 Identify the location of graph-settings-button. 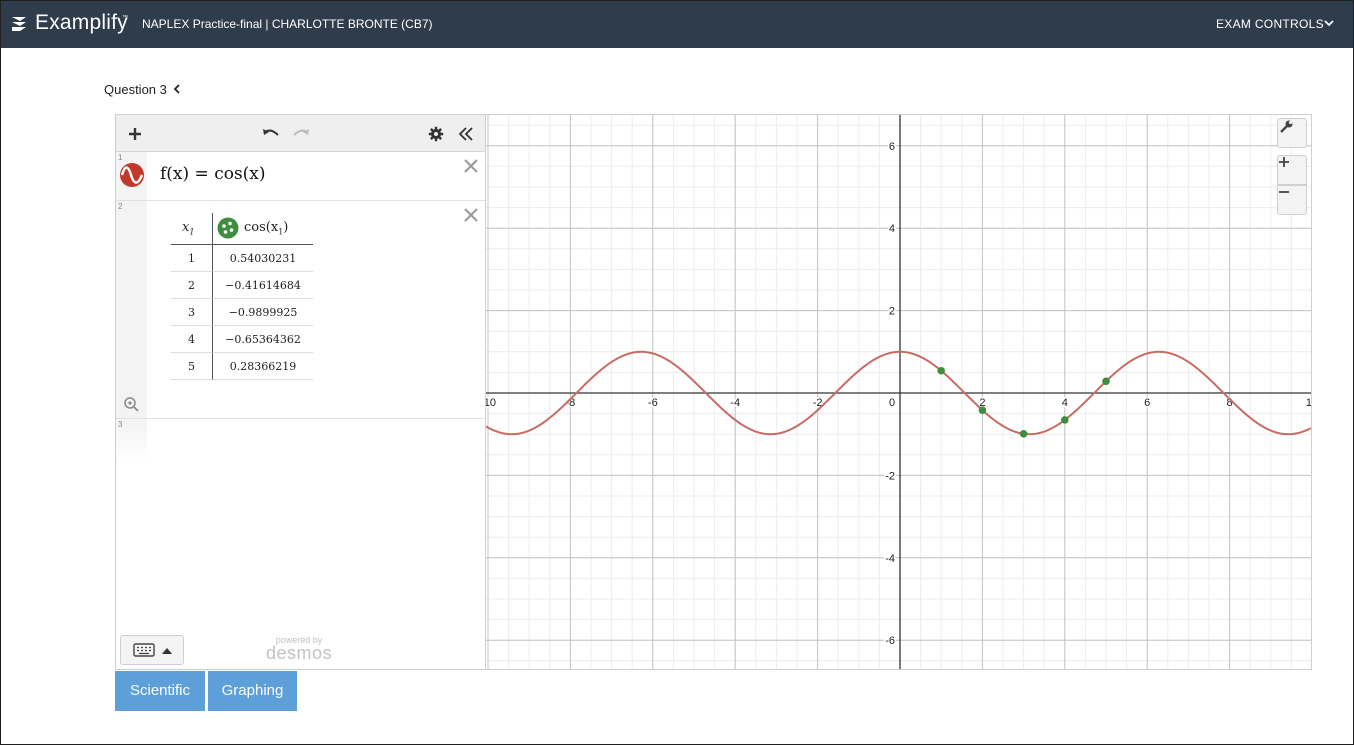
(1292, 133).